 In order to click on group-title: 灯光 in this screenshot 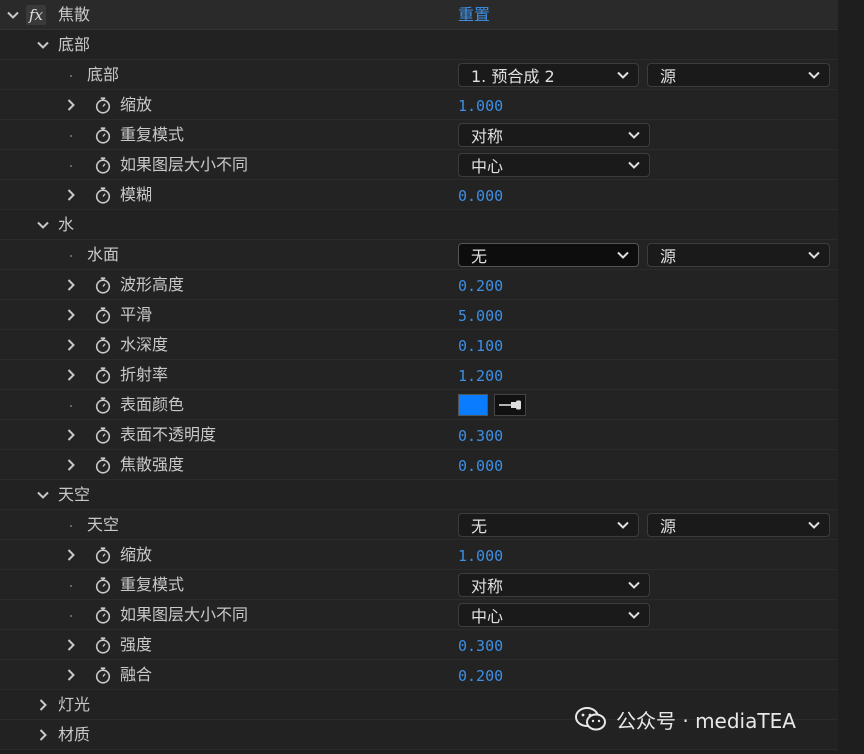, I will do `click(74, 704)`.